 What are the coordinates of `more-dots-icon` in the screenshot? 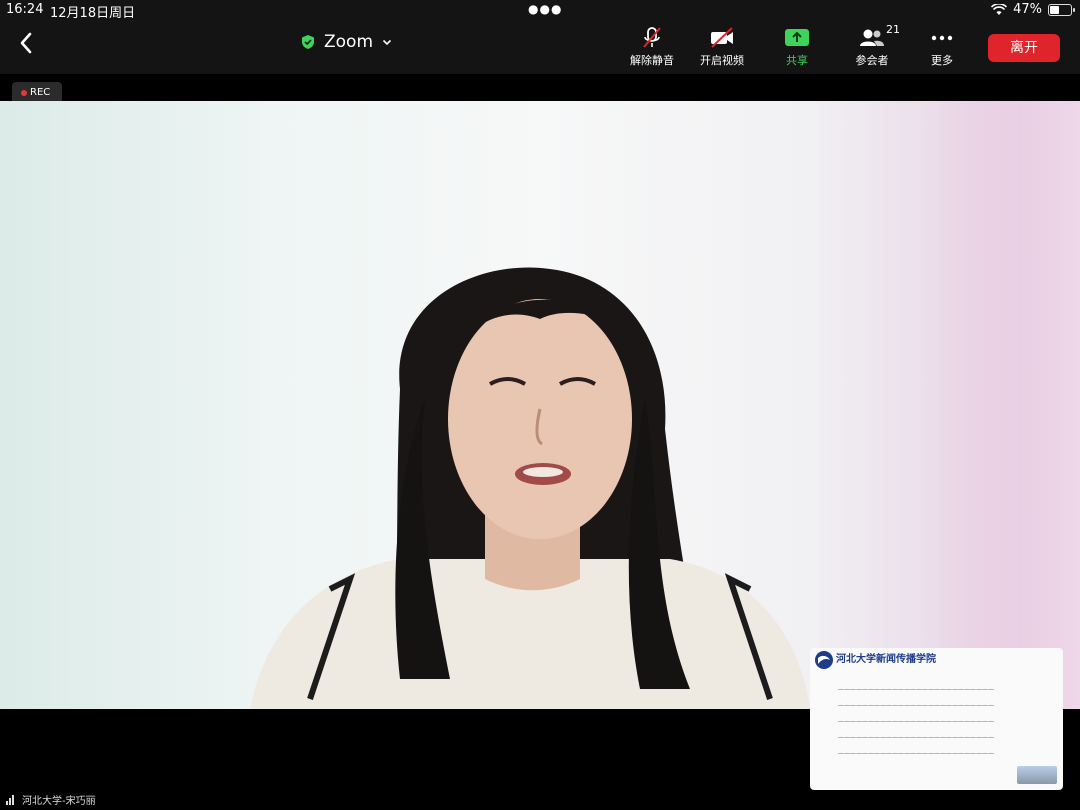 It's located at (942, 38).